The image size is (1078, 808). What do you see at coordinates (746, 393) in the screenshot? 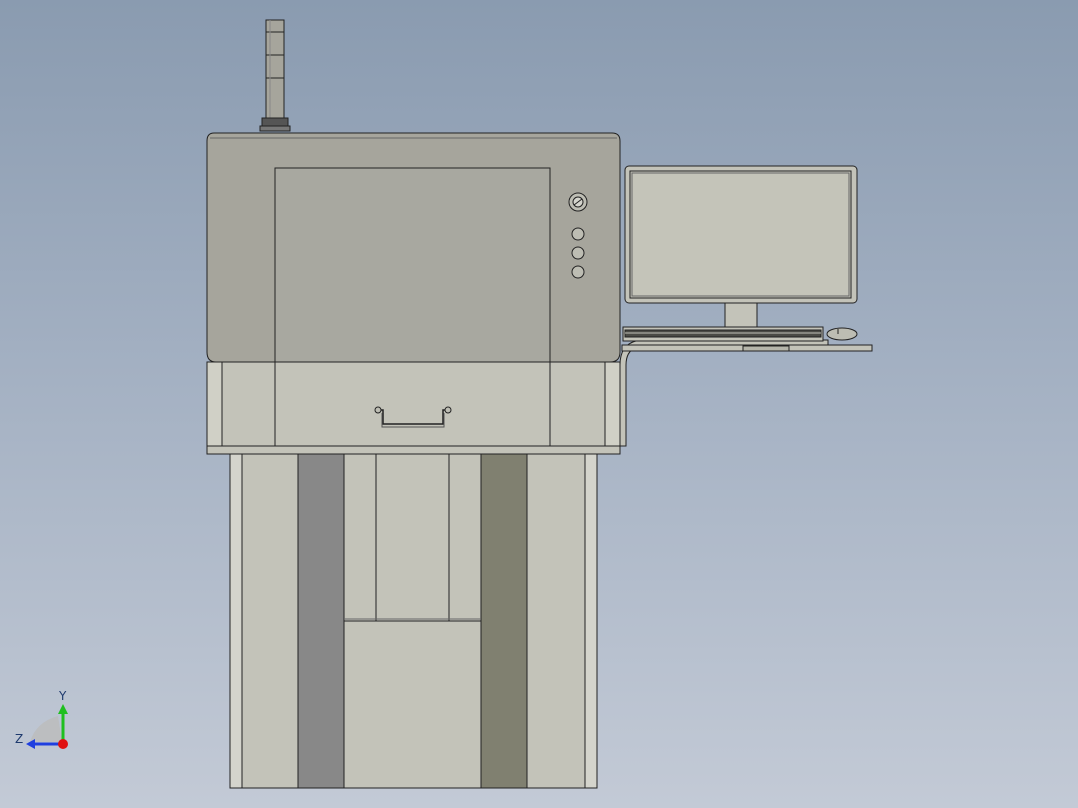
I see `side-shelf` at bounding box center [746, 393].